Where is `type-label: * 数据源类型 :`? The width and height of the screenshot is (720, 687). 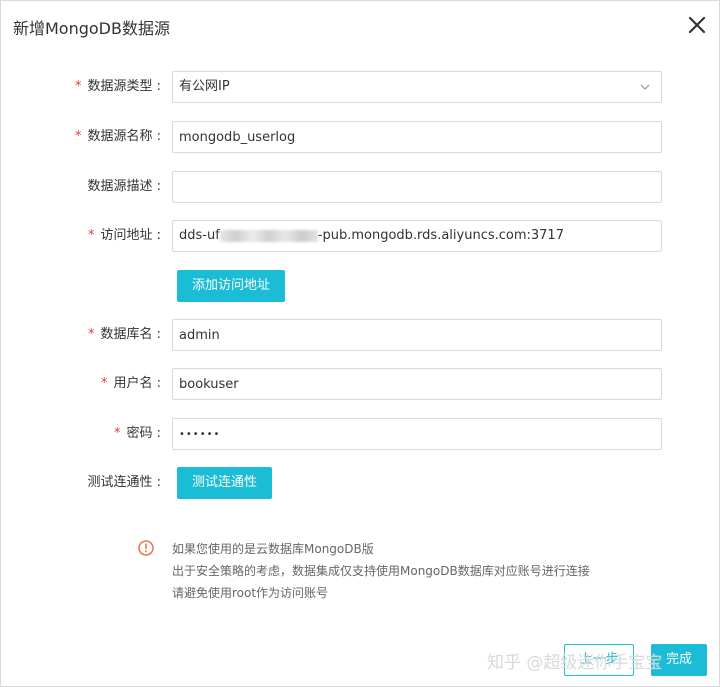
type-label: * 数据源类型 : is located at coordinates (117, 86).